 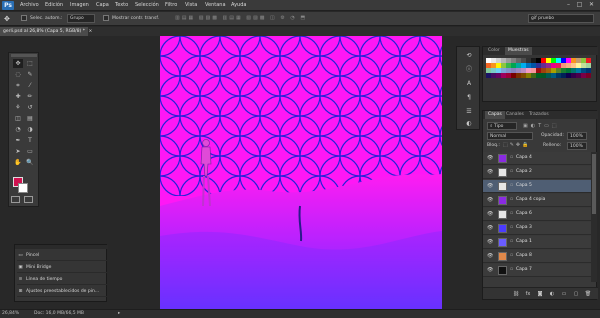 I want to click on group-icon: ▭, so click(x=564, y=294).